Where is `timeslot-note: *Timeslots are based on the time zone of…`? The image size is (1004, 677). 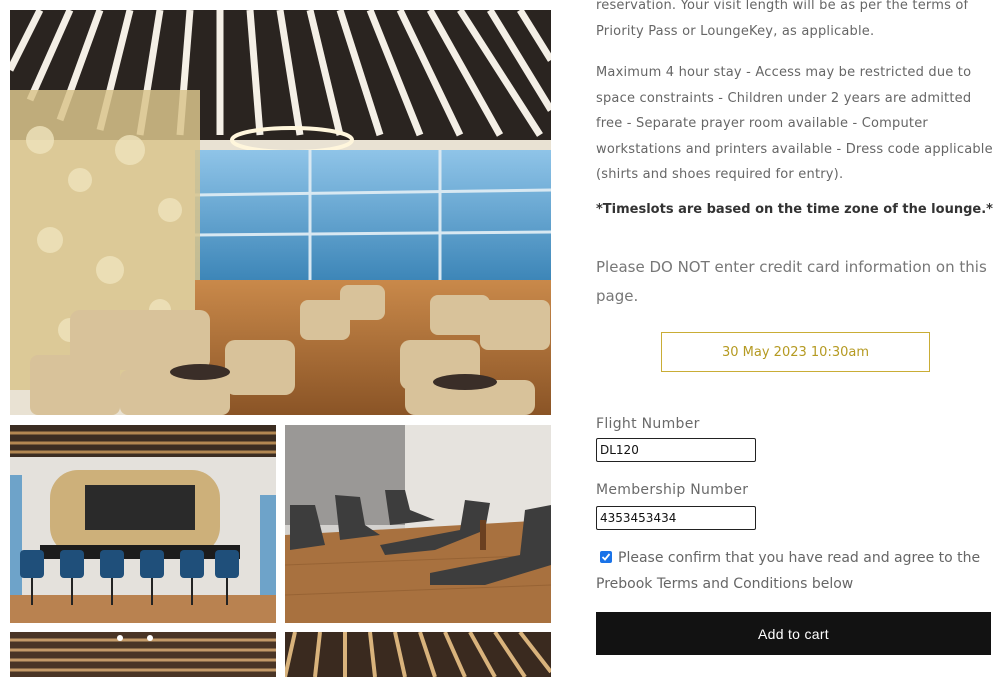 timeslot-note: *Timeslots are based on the time zone of… is located at coordinates (794, 209).